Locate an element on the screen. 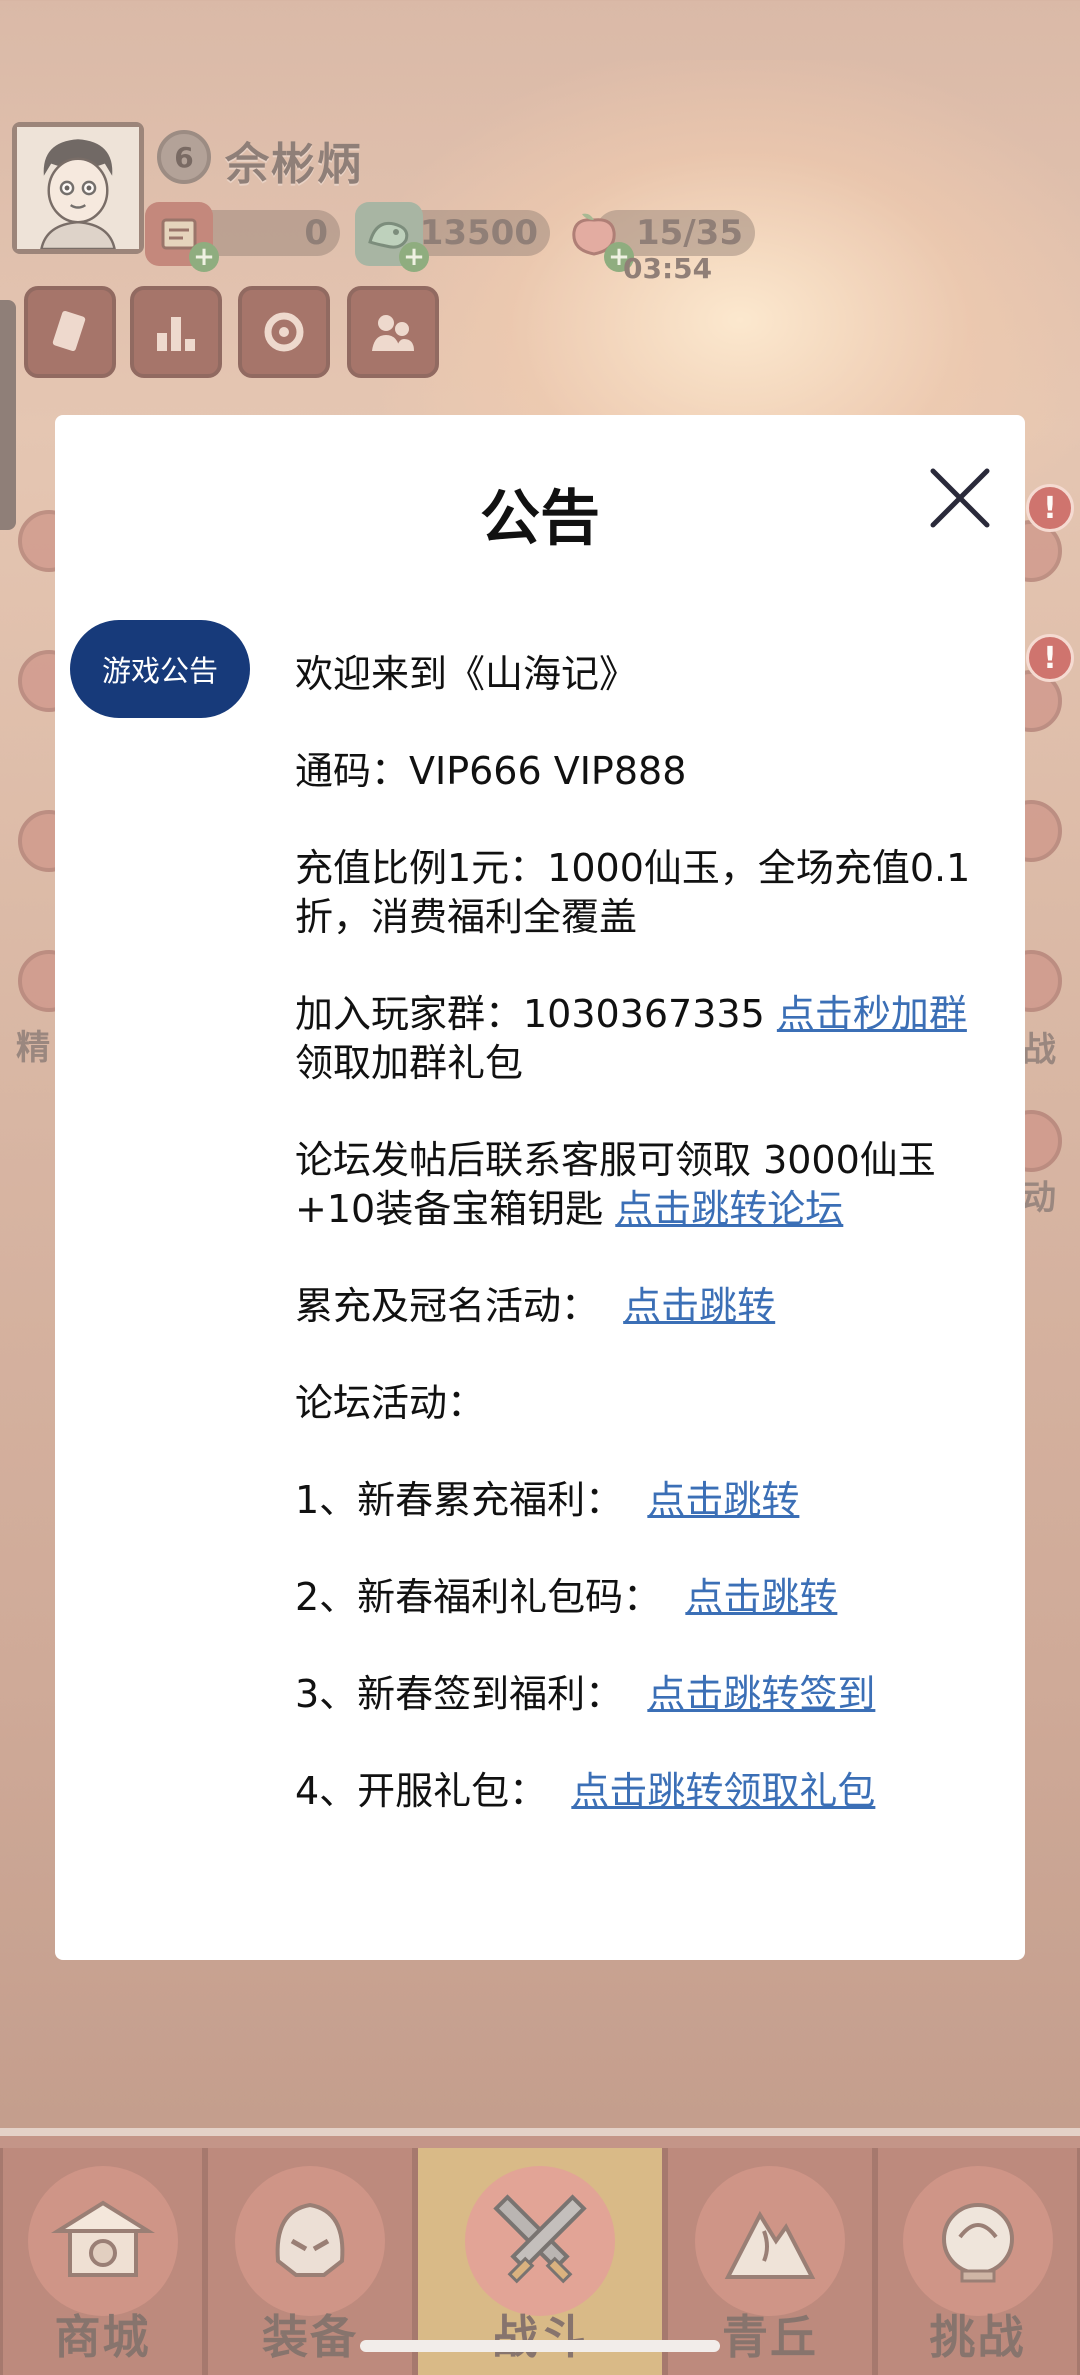  close-icon is located at coordinates (960, 498).